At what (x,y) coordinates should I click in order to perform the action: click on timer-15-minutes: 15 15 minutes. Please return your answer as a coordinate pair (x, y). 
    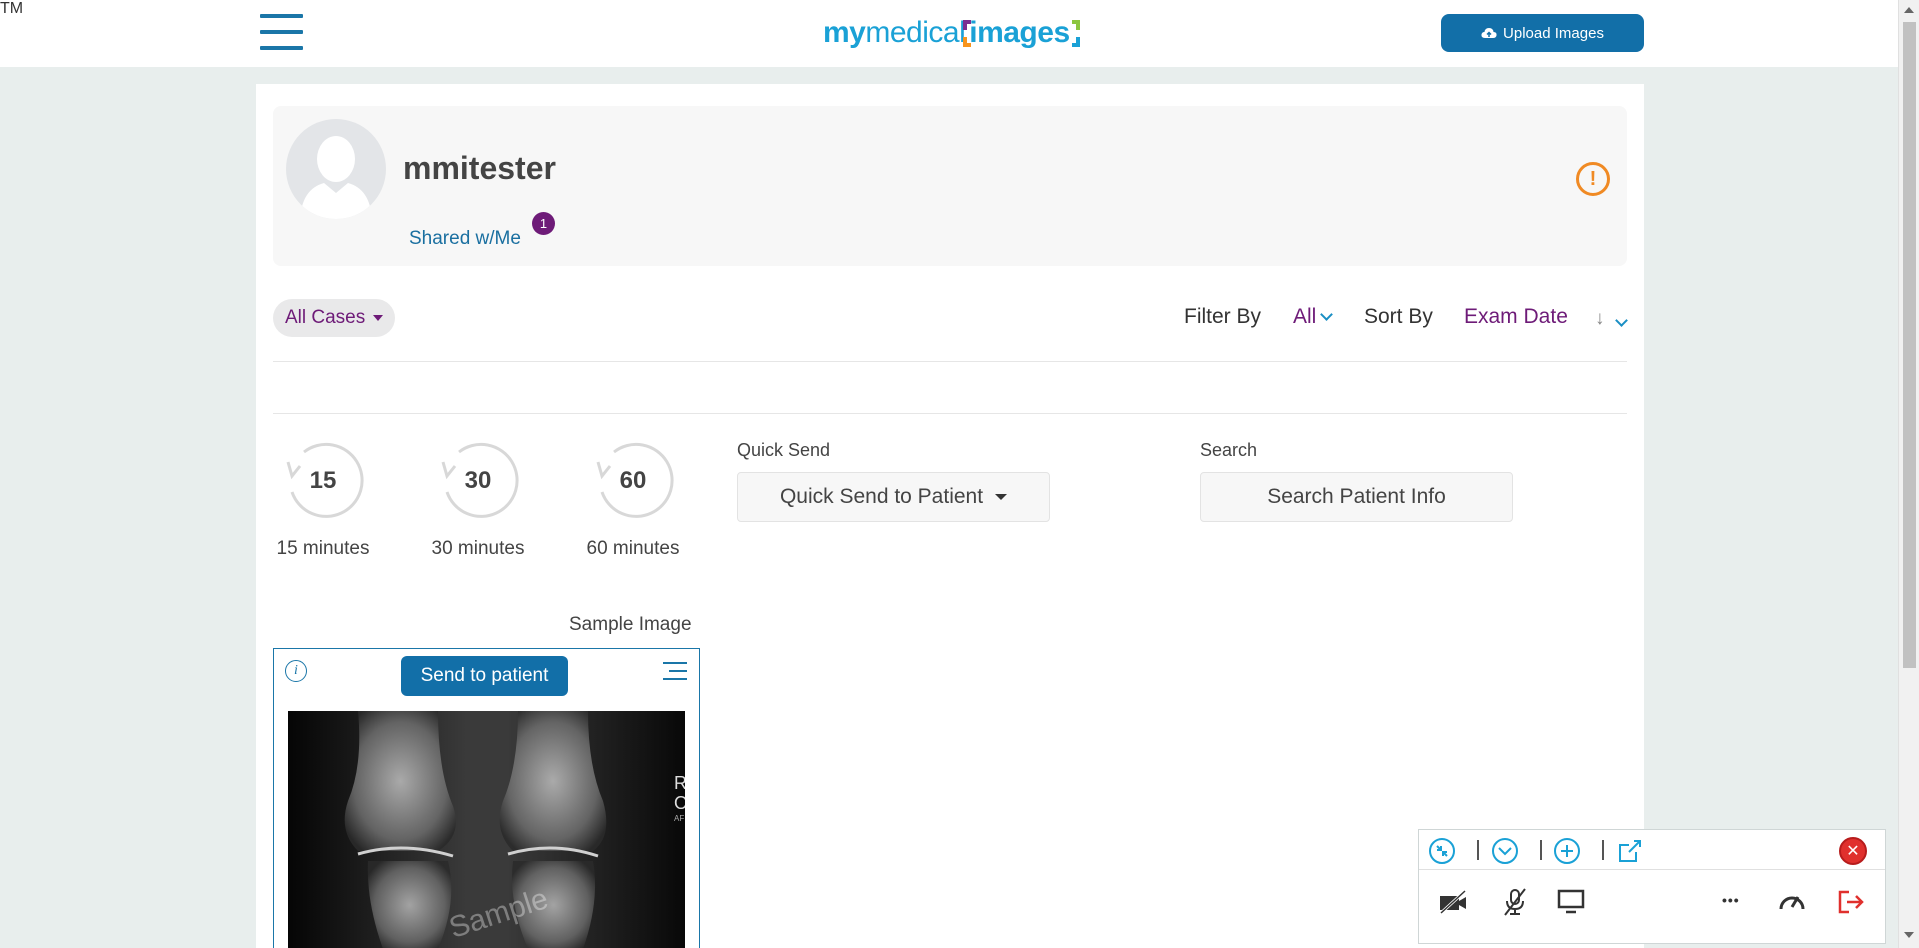
    Looking at the image, I should click on (323, 498).